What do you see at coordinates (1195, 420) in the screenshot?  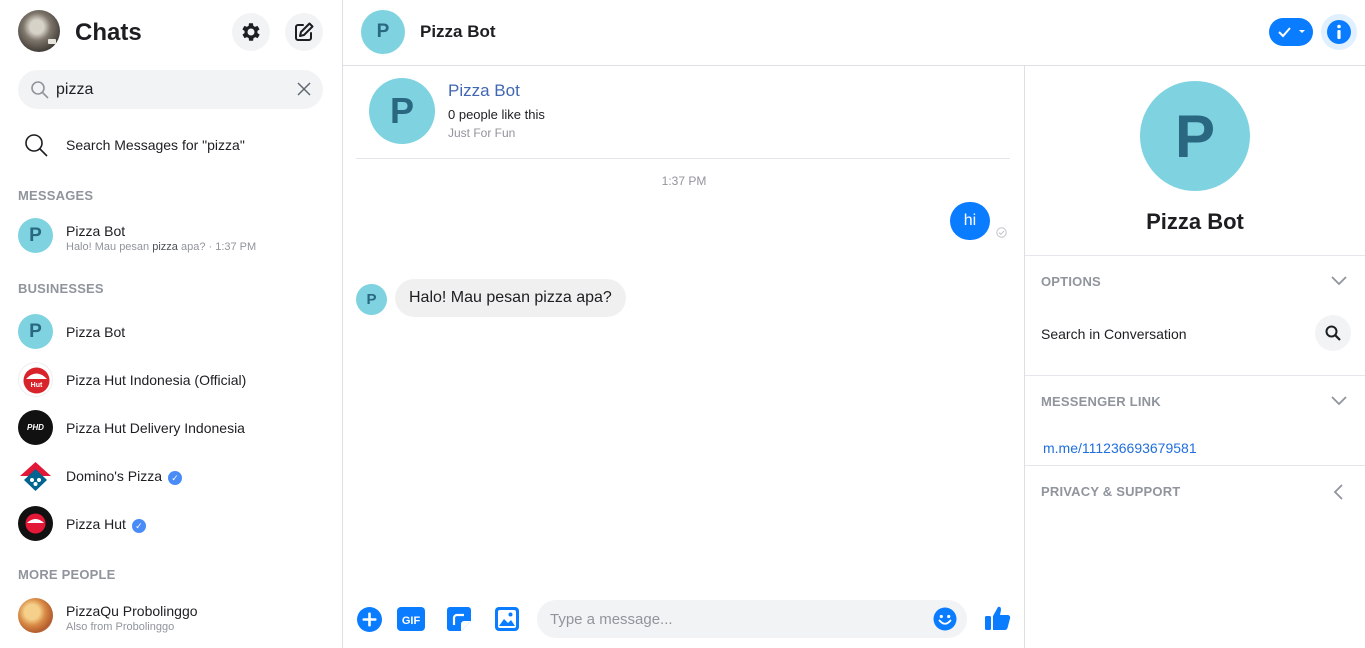 I see `messenger-link-section: MESSENGER LINK m.me/111236693679581` at bounding box center [1195, 420].